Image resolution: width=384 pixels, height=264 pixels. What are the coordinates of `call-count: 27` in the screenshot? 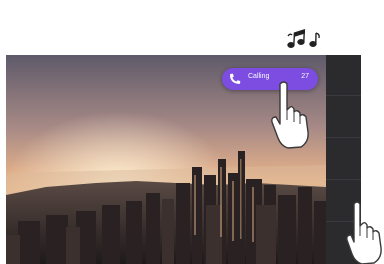 It's located at (305, 76).